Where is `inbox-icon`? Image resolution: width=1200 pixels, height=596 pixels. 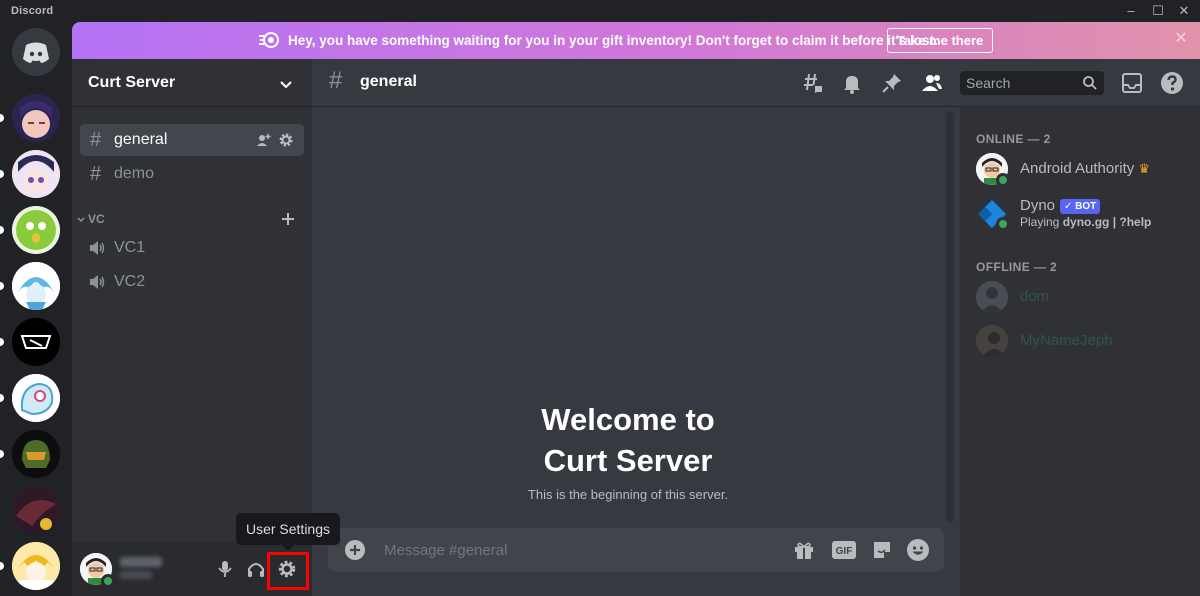 inbox-icon is located at coordinates (1132, 83).